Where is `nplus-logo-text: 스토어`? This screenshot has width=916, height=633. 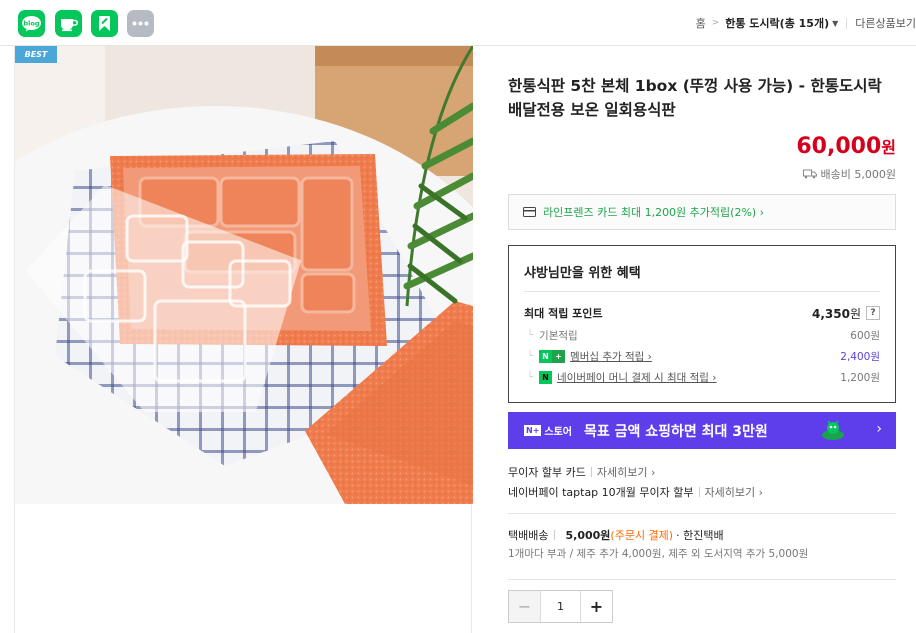 nplus-logo-text: 스토어 is located at coordinates (558, 432).